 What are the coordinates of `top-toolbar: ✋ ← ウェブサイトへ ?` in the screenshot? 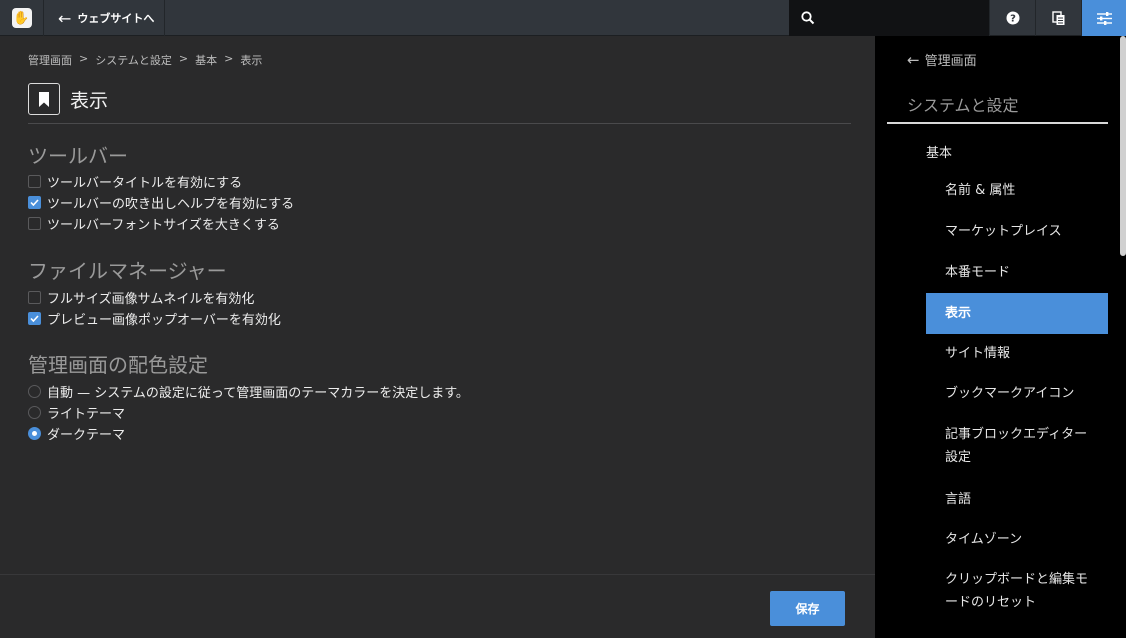 It's located at (563, 18).